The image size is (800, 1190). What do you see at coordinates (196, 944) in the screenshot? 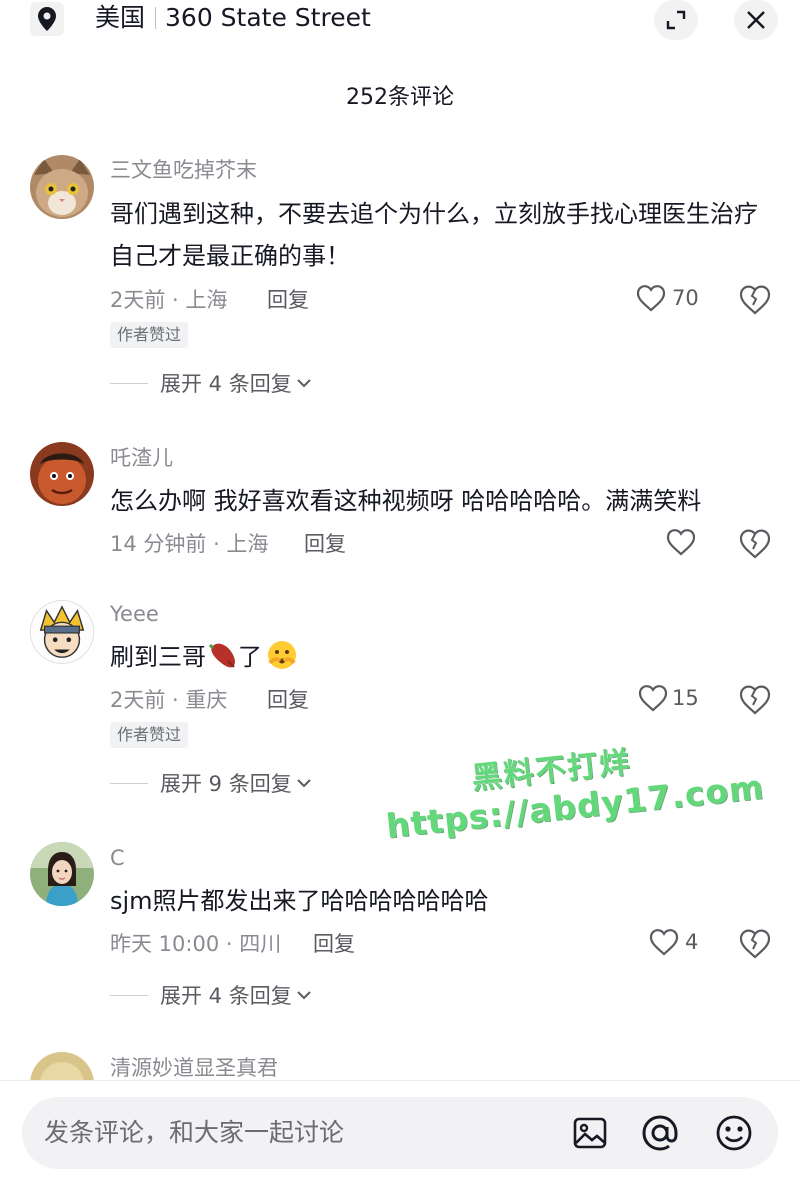
I see `comment-meta: 昨天 10:00 · 四川` at bounding box center [196, 944].